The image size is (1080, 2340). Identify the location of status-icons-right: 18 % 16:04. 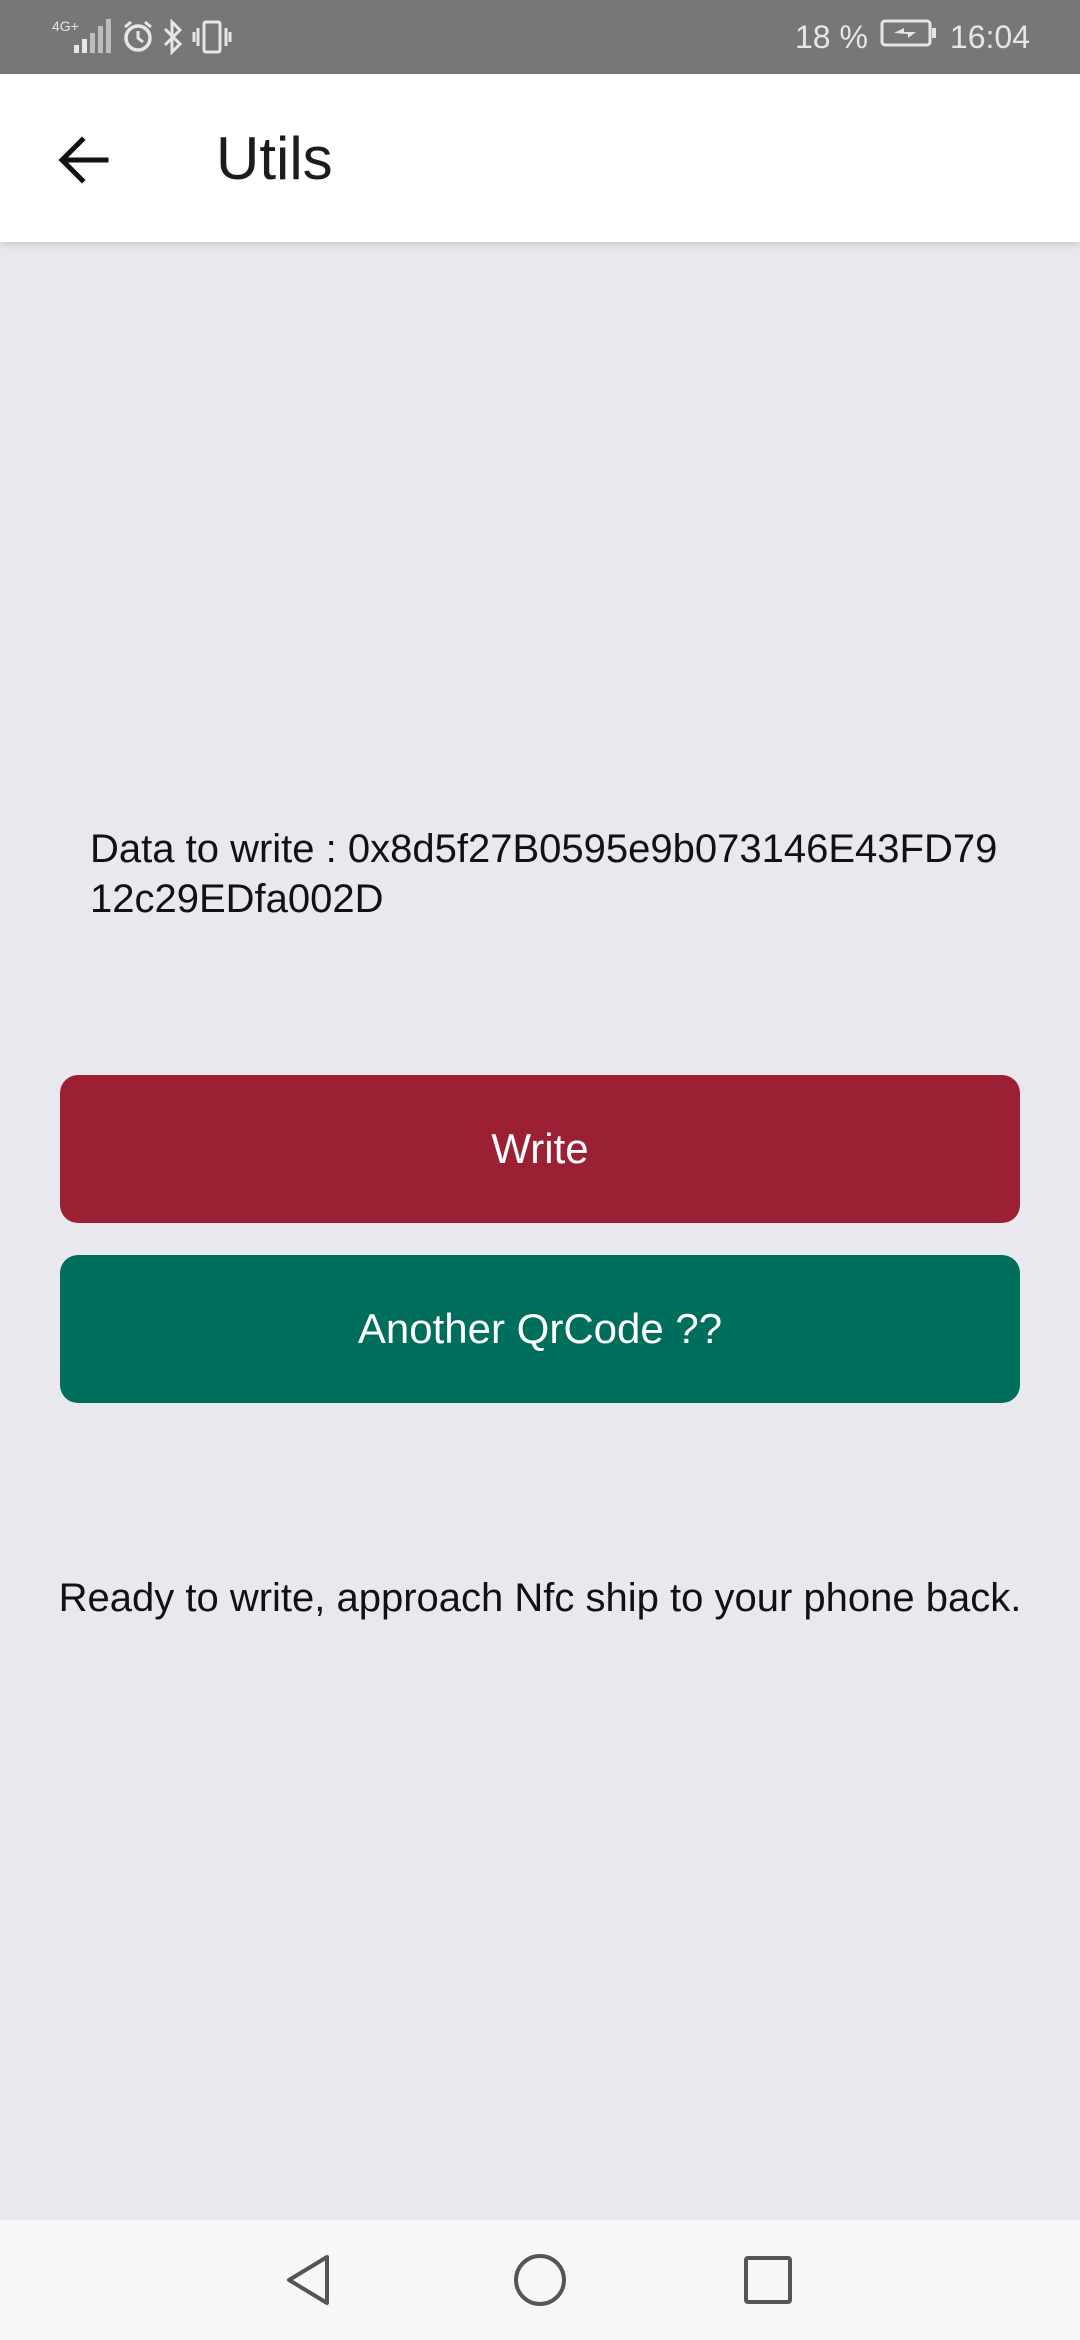
(912, 37).